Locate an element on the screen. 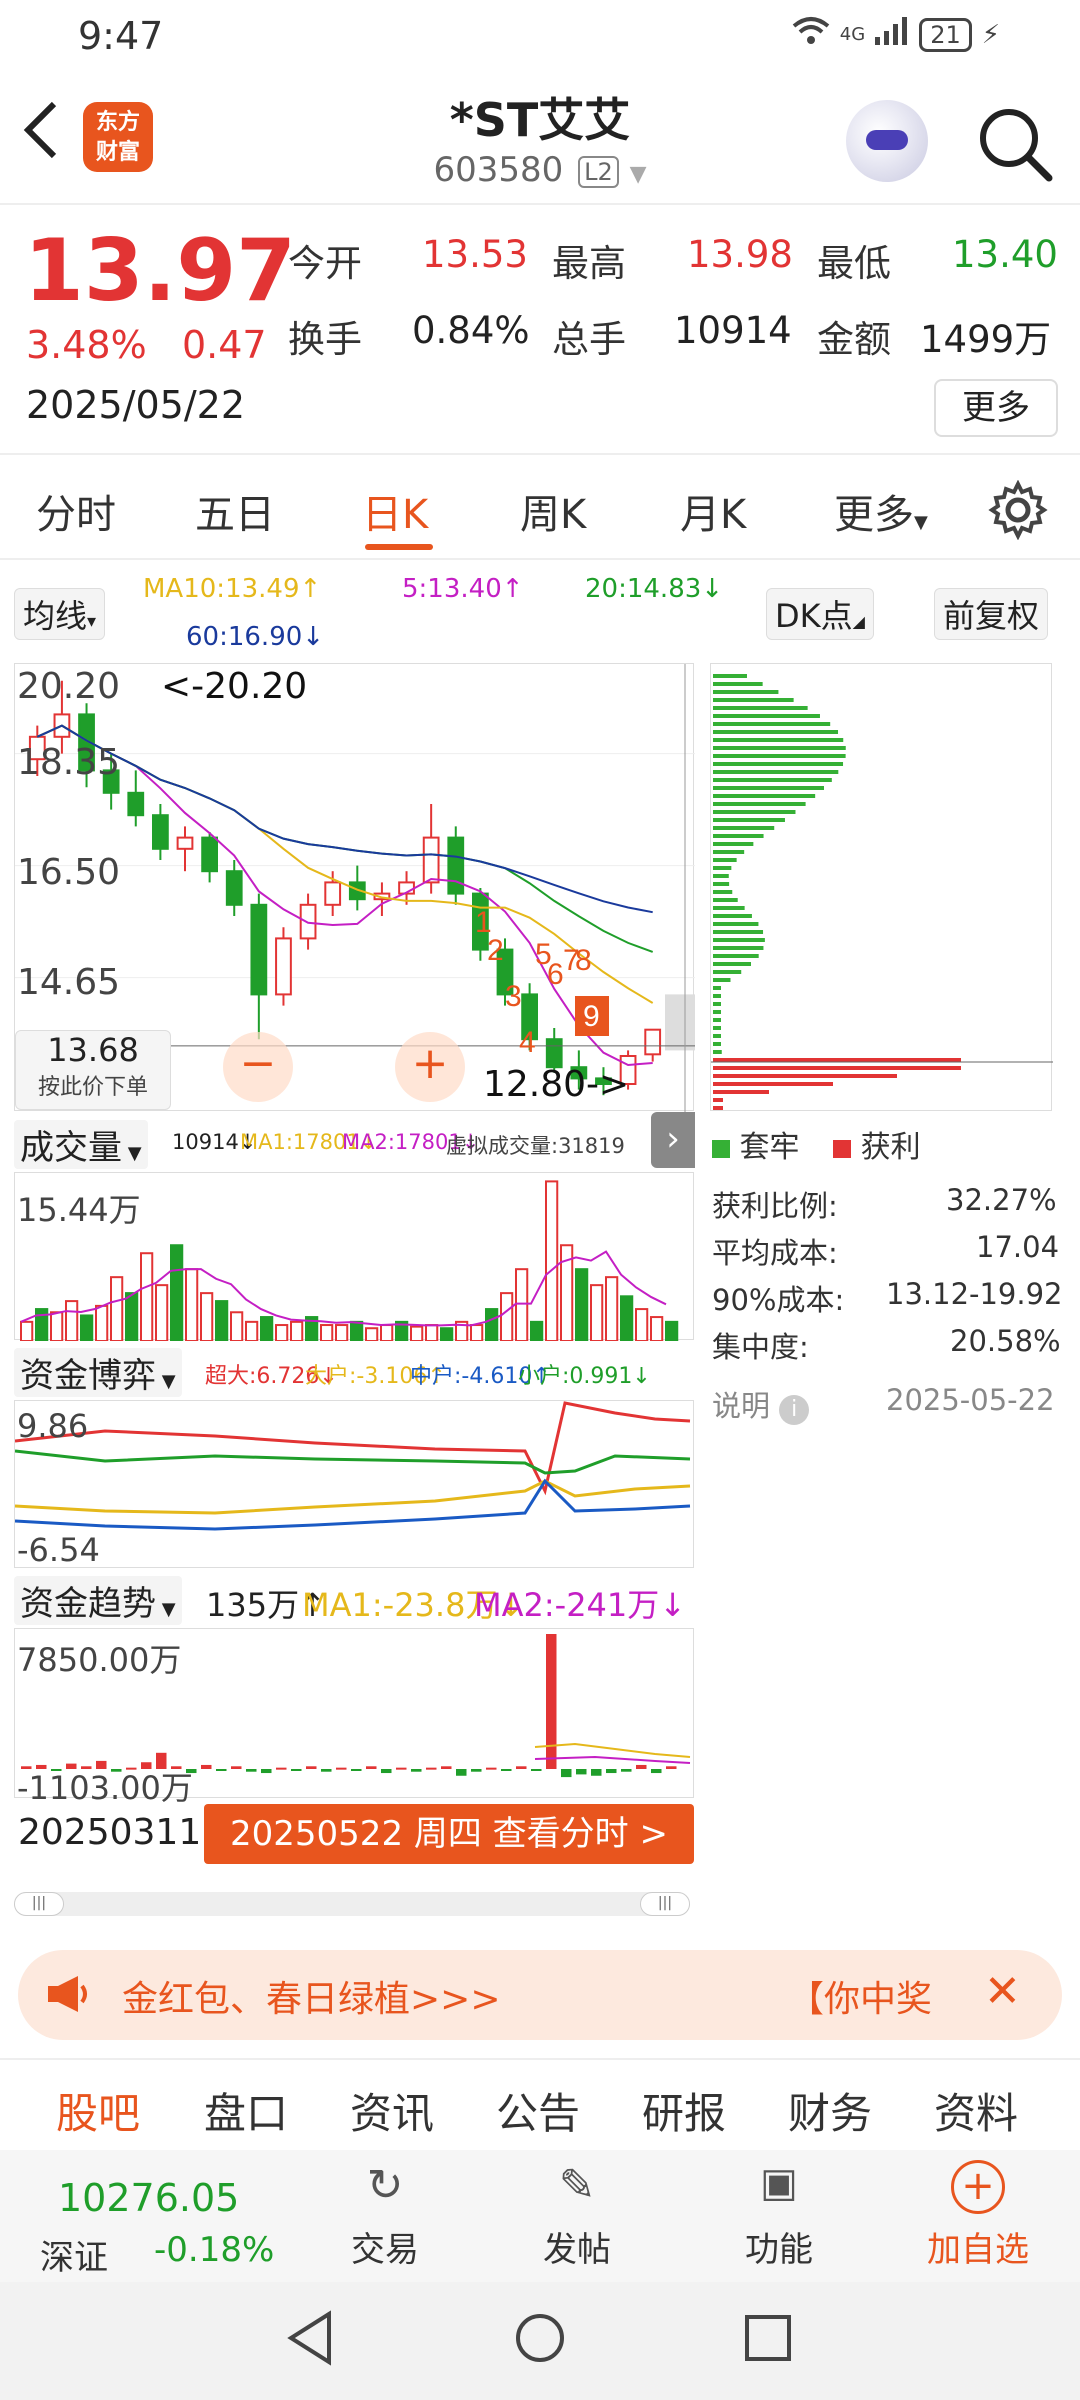 The image size is (1080, 2400). capital-game-chart: 9.86 -6.54 is located at coordinates (354, 1484).